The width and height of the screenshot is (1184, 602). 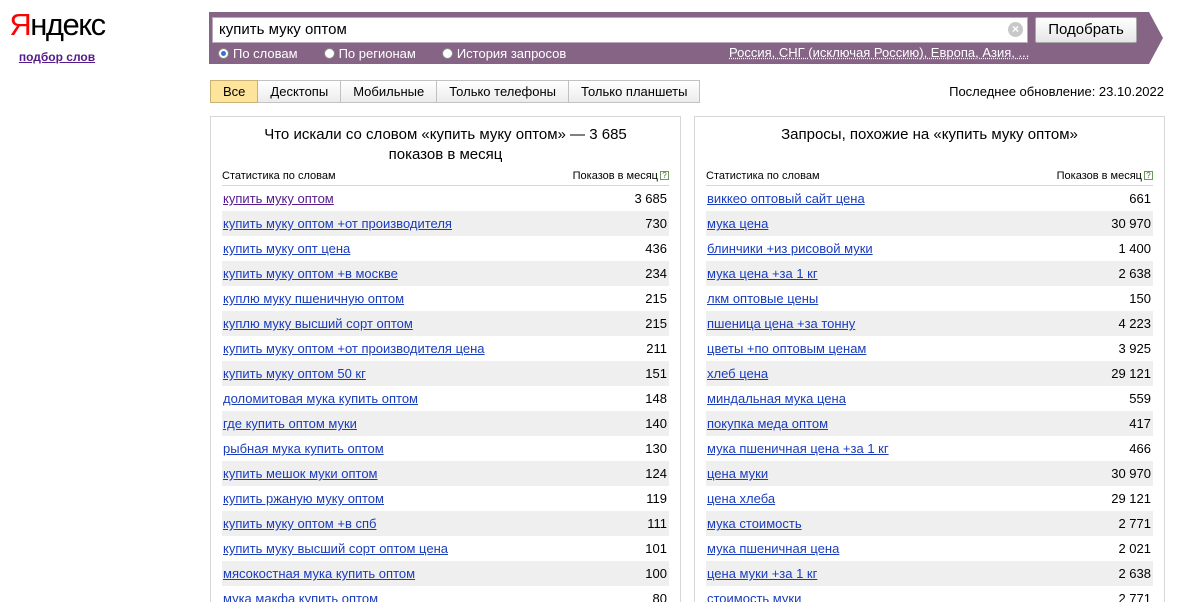 I want to click on impressions-count: 215, so click(x=656, y=298).